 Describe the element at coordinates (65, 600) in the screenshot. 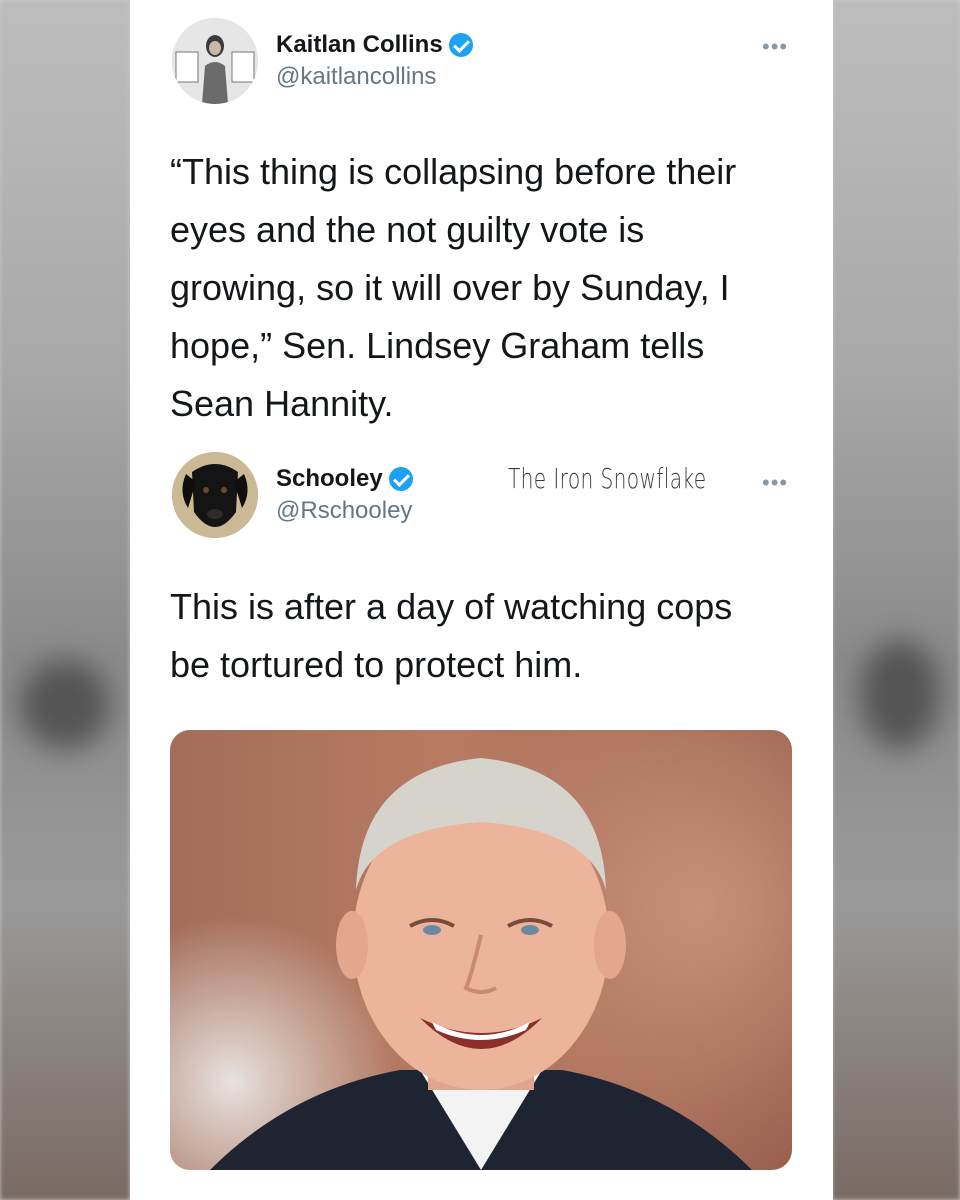

I see `background-left` at that location.